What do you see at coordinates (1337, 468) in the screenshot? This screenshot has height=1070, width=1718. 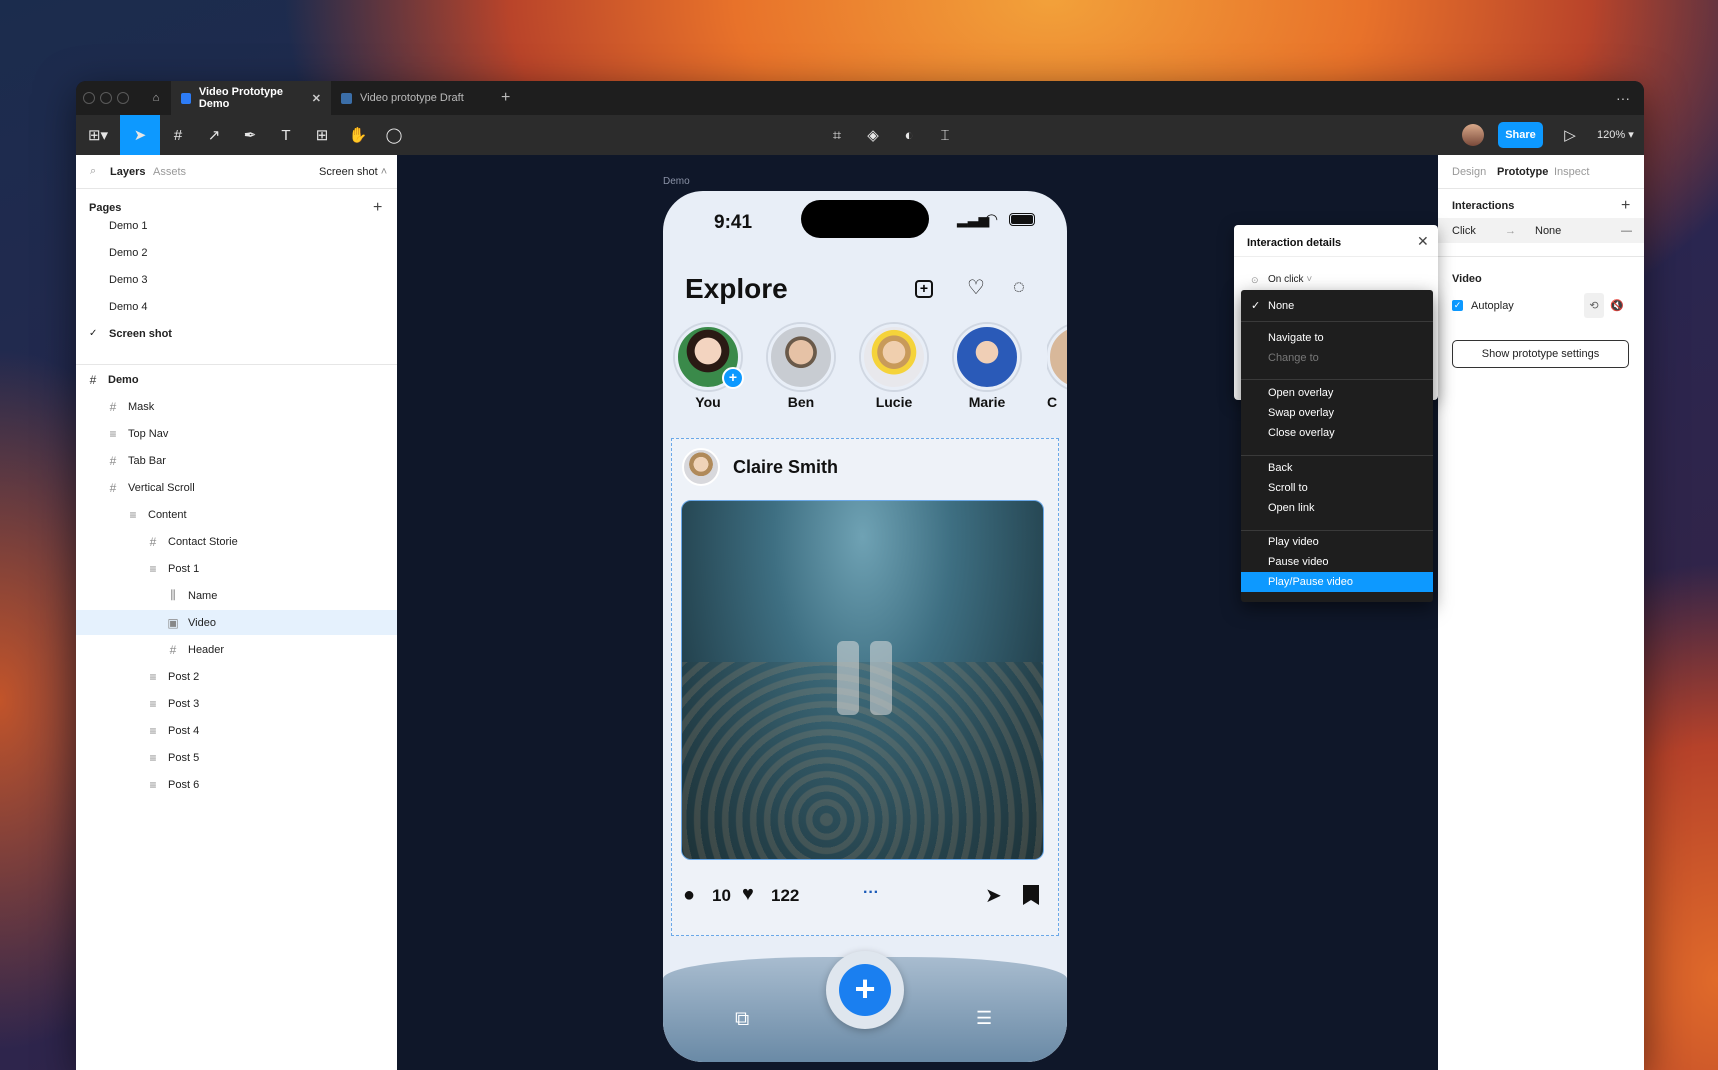 I see `menu-item: Back` at bounding box center [1337, 468].